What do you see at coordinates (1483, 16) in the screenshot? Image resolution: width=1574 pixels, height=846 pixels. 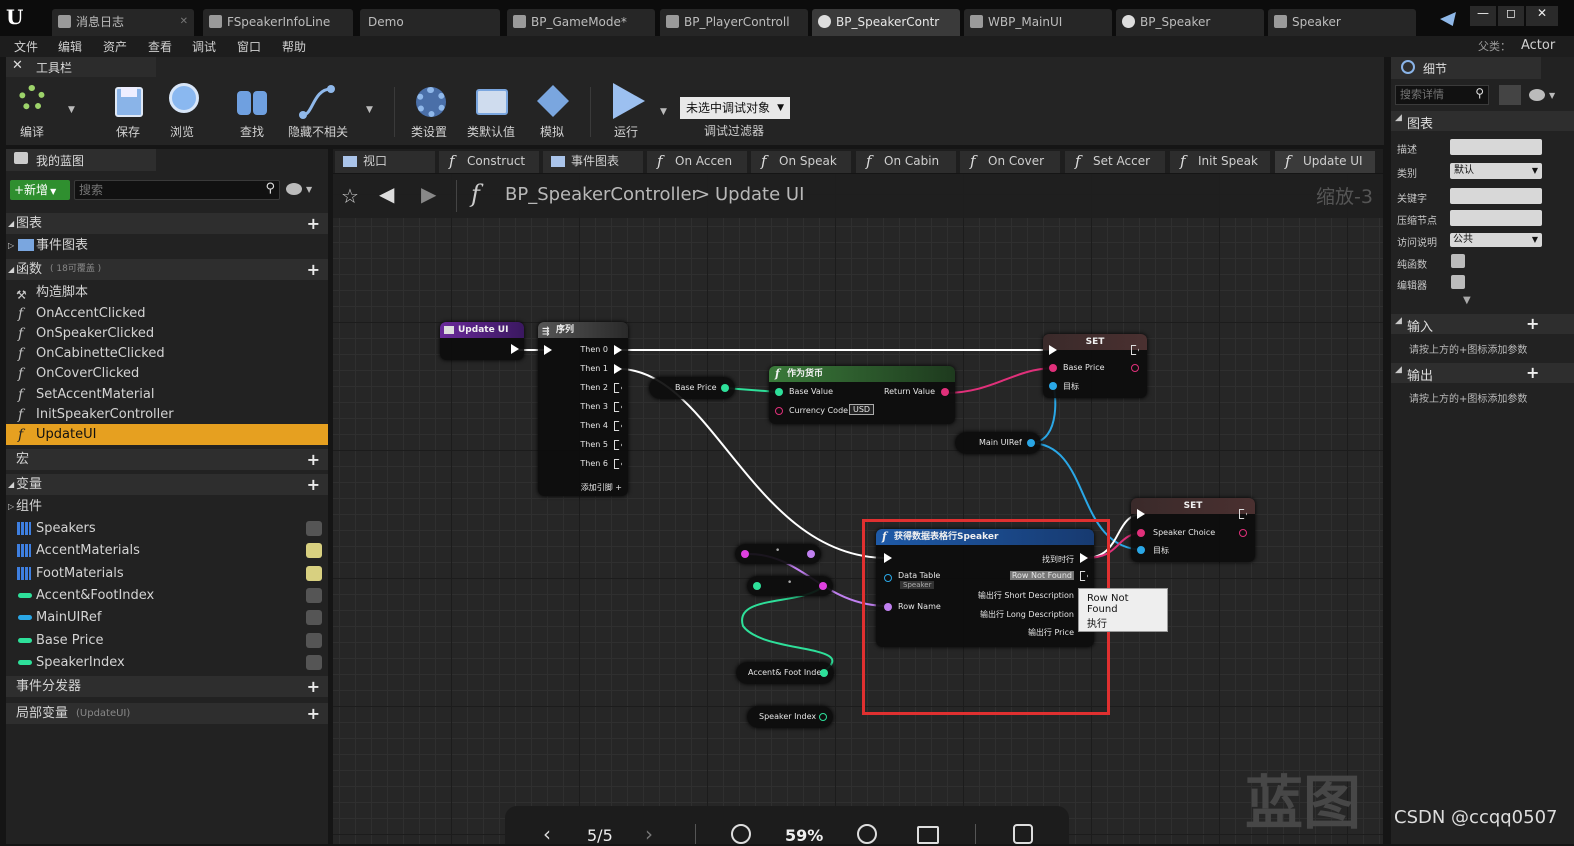 I see `minimize-button: —` at bounding box center [1483, 16].